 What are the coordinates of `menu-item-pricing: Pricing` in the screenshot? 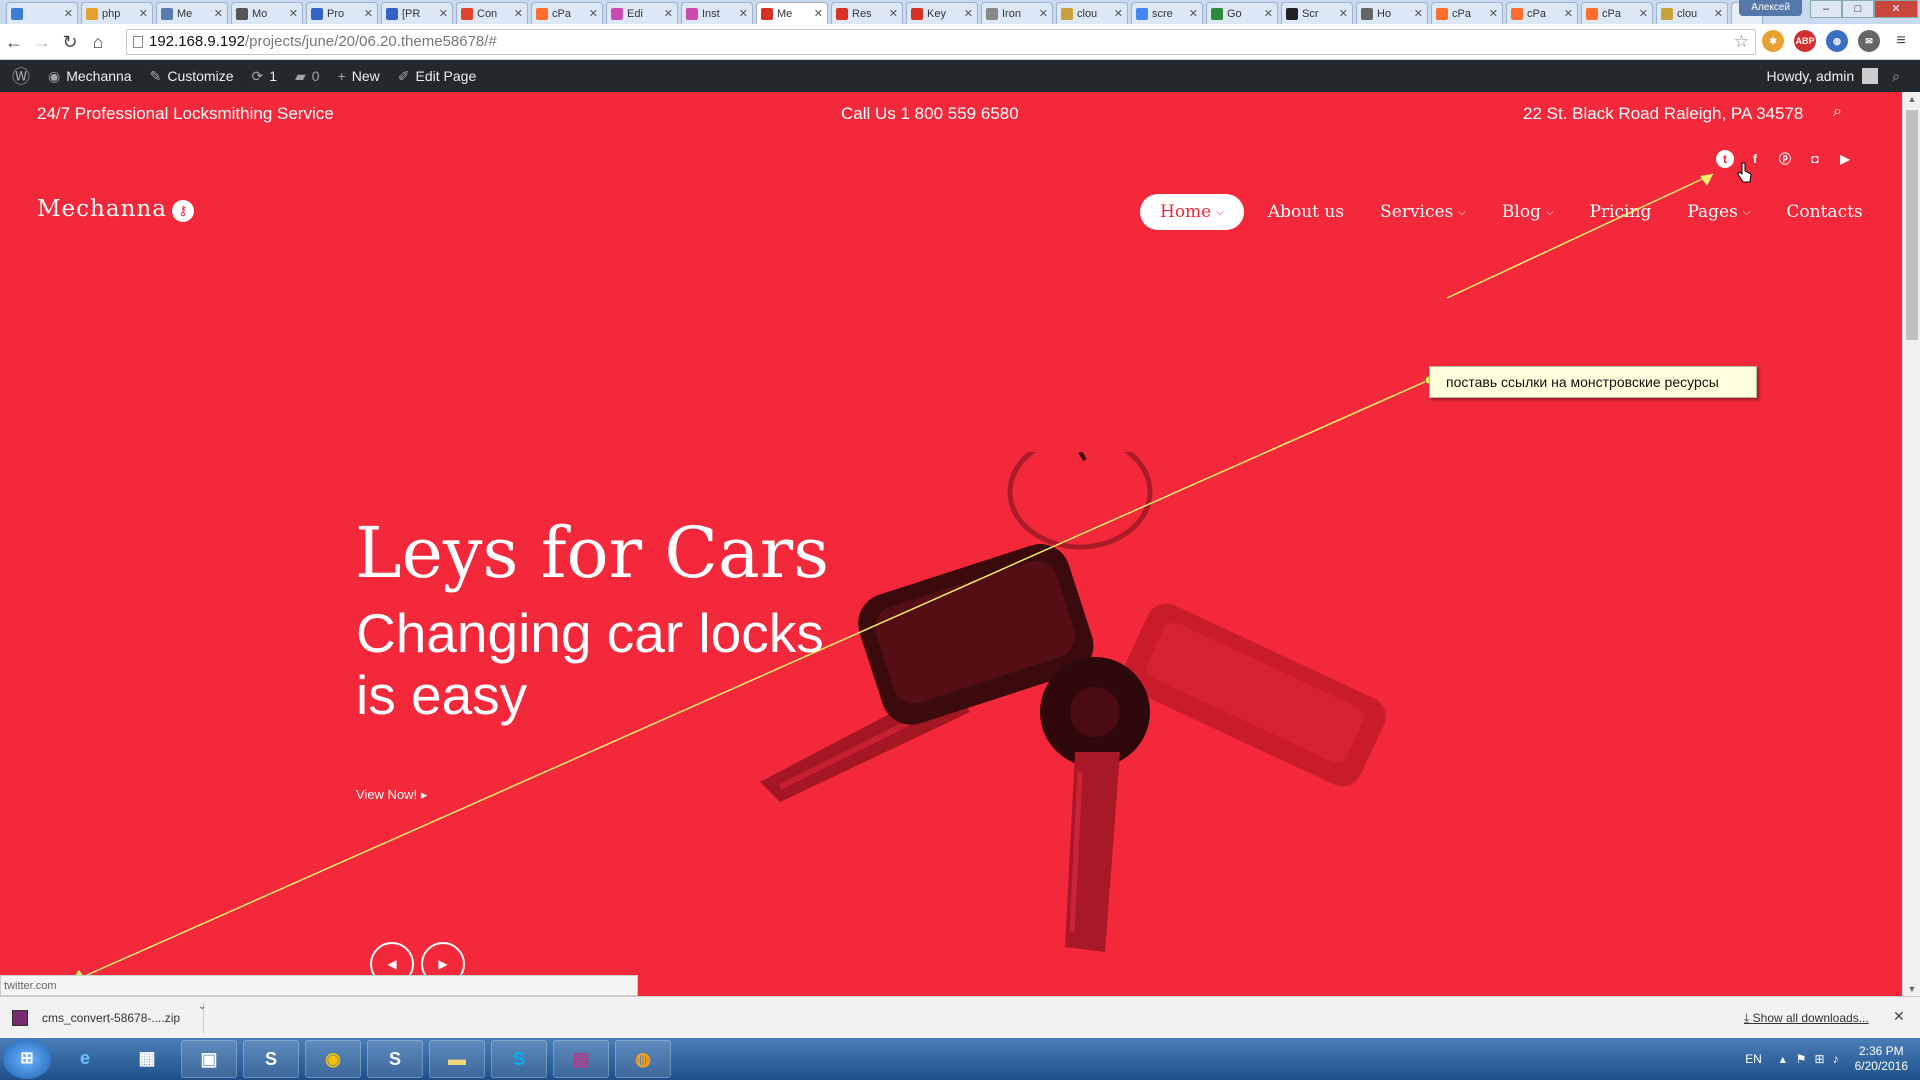 It's located at (1621, 212).